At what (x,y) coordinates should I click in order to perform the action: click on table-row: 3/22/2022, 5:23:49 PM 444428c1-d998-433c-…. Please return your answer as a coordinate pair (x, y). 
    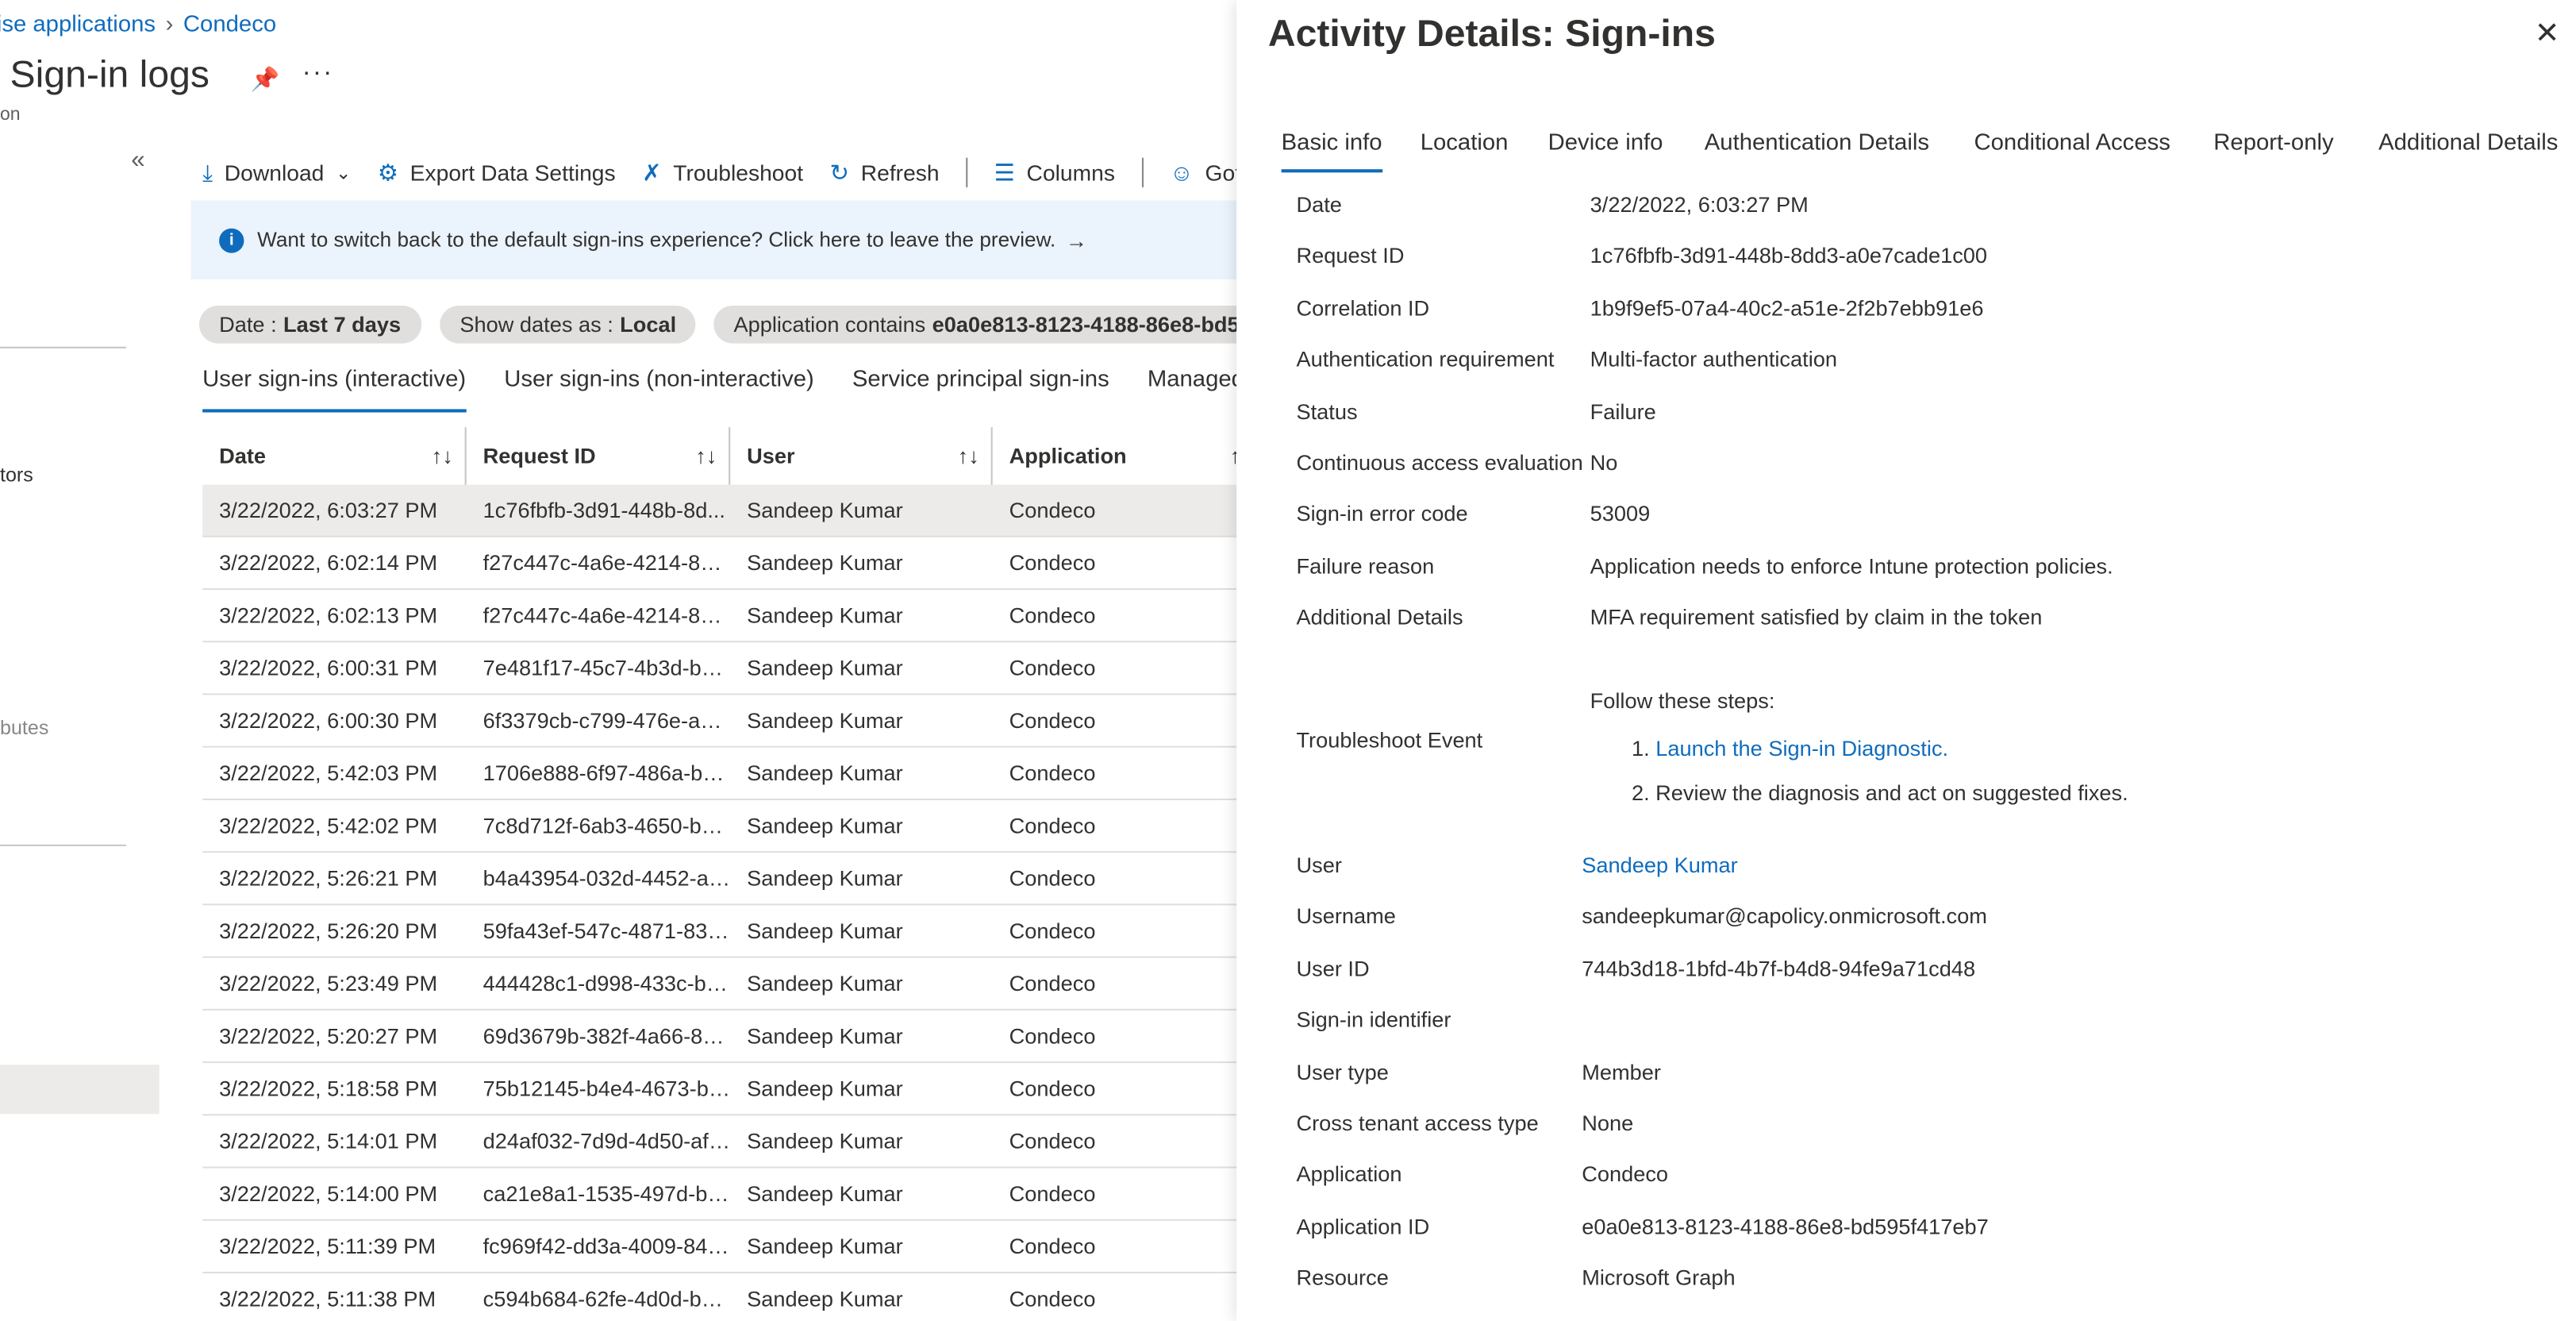
    Looking at the image, I should click on (733, 985).